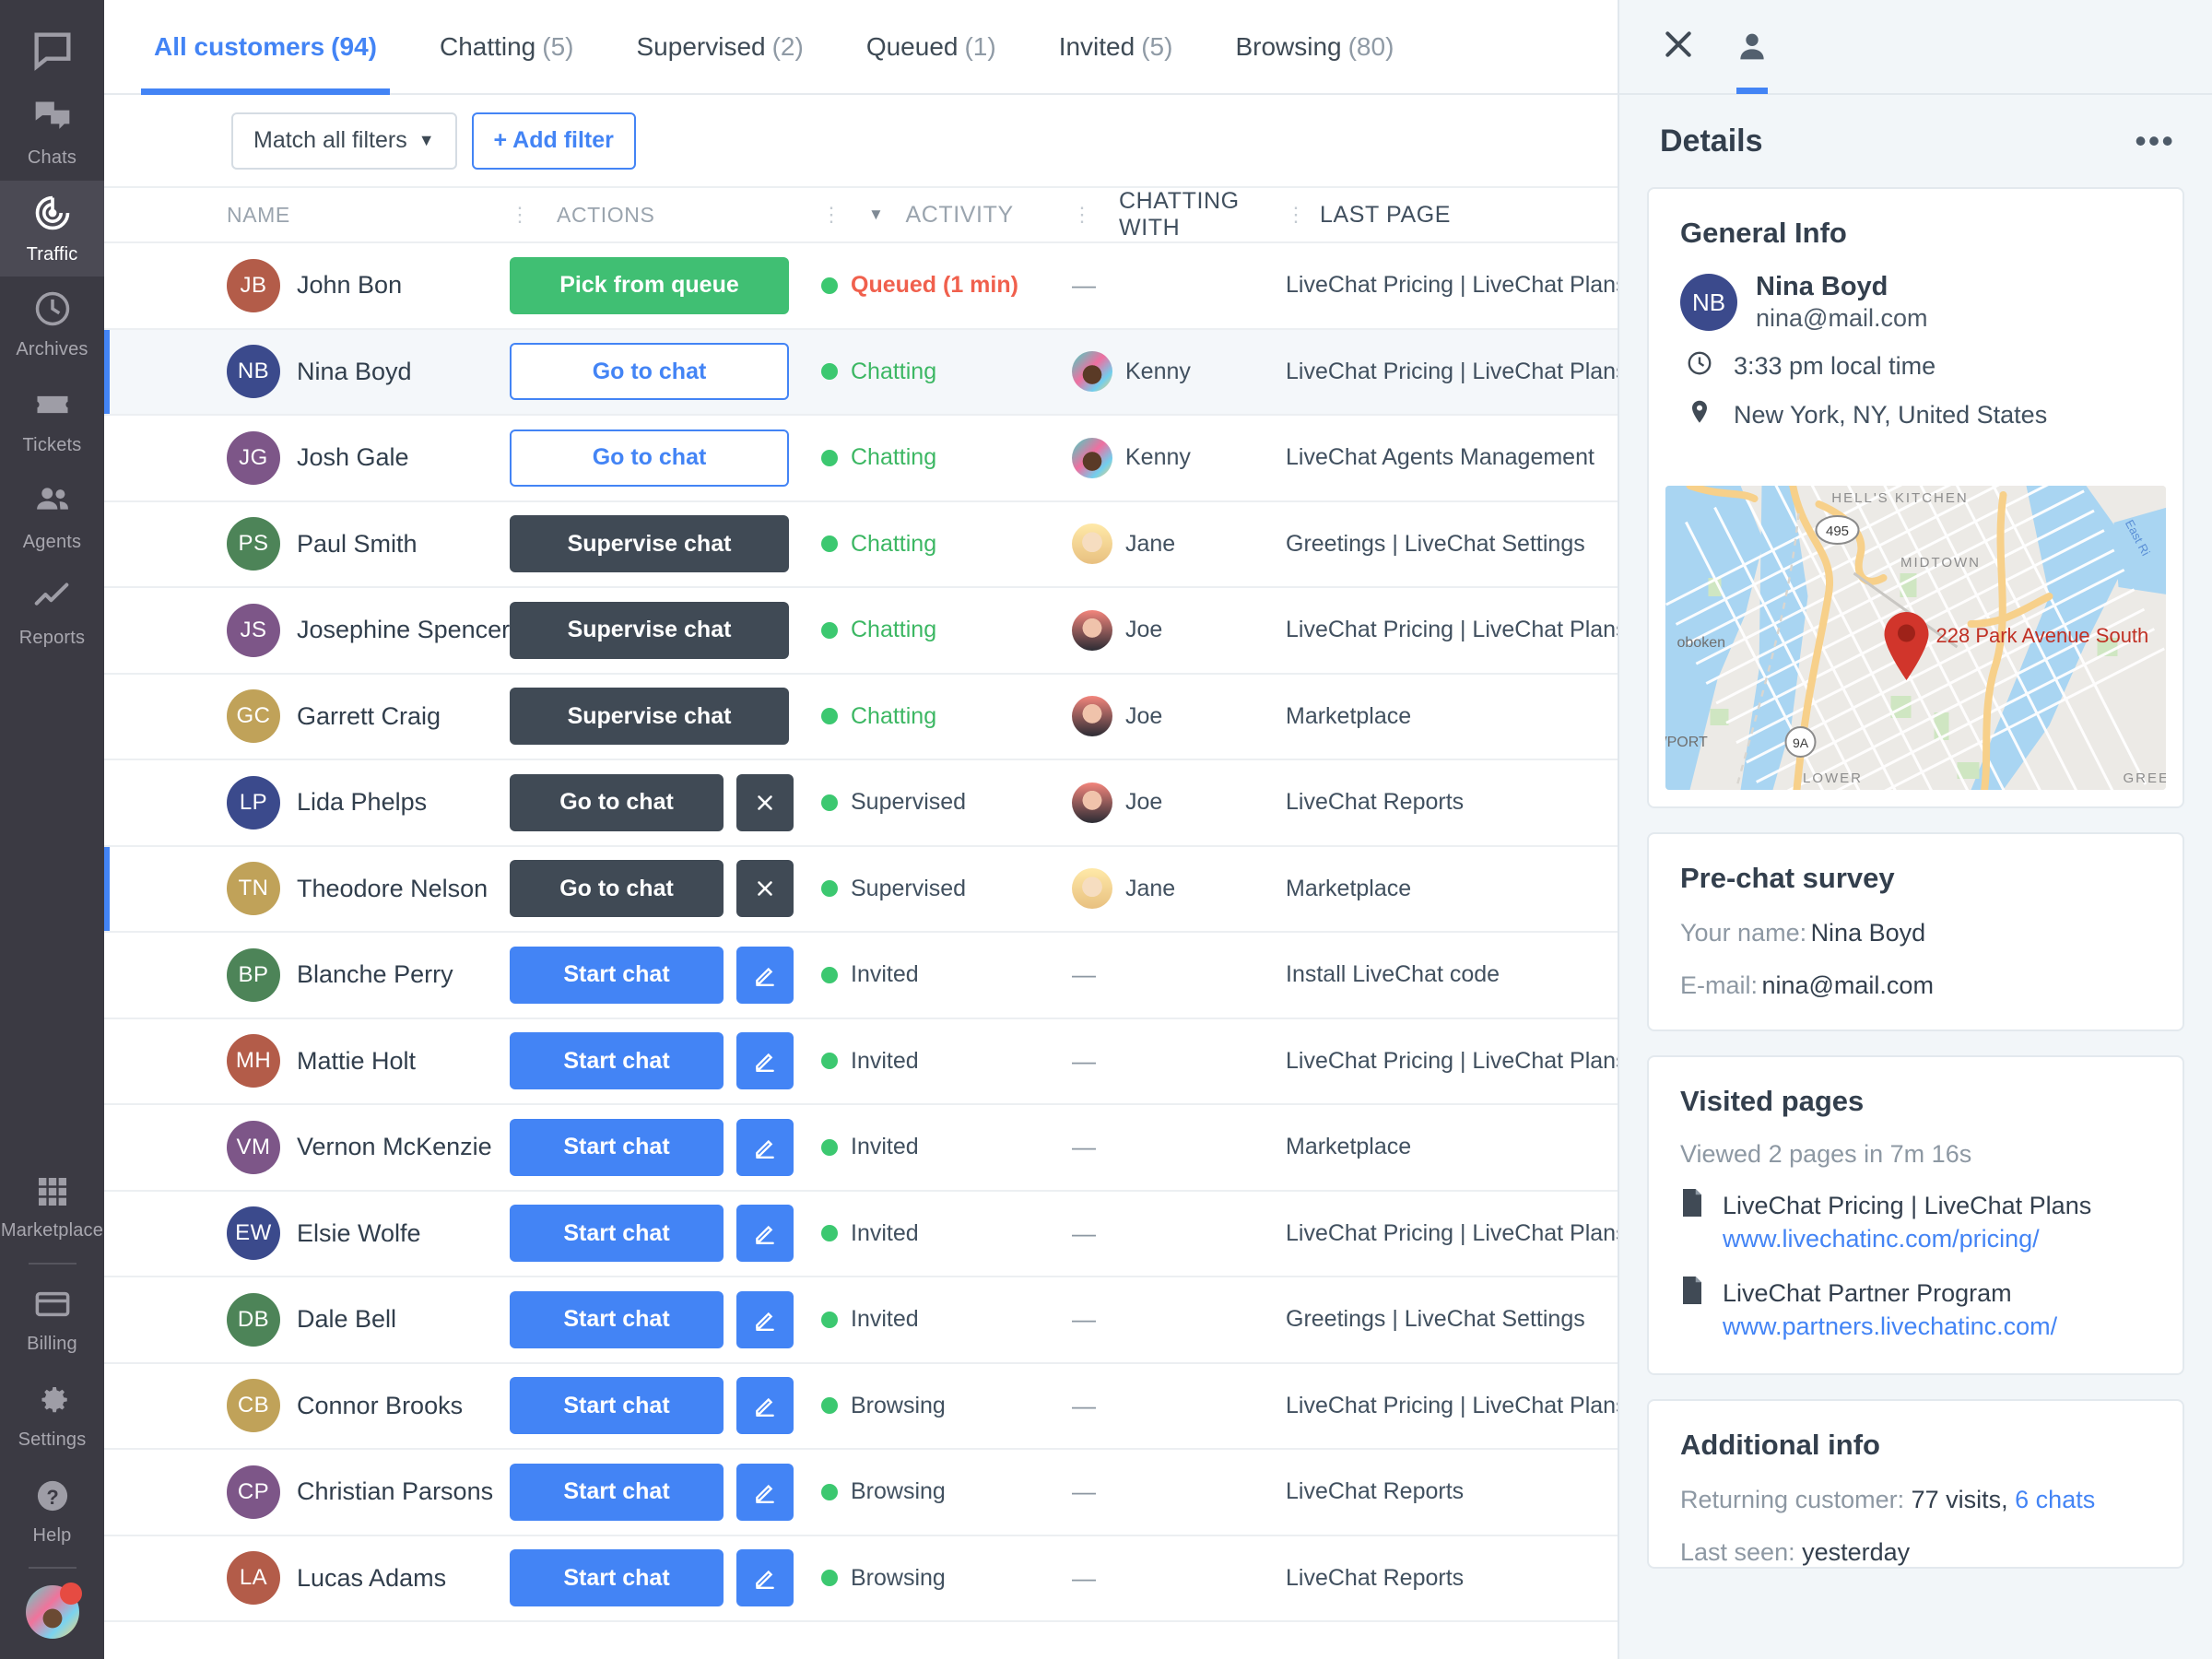 The width and height of the screenshot is (2212, 1659). What do you see at coordinates (1907, 1238) in the screenshot?
I see `visited-page-url: www.livechatinc.com/pricing/` at bounding box center [1907, 1238].